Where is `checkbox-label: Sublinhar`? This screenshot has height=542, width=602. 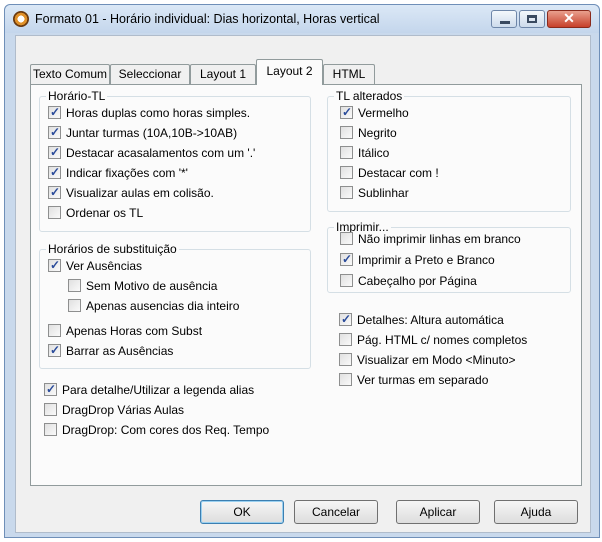
checkbox-label: Sublinhar is located at coordinates (383, 193).